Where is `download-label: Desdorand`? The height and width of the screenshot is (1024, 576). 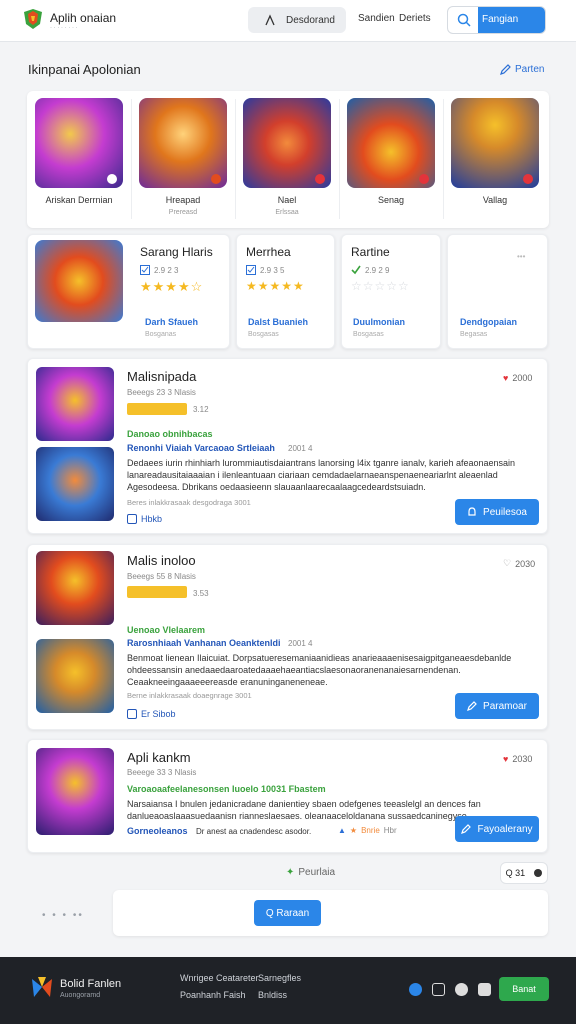 download-label: Desdorand is located at coordinates (310, 20).